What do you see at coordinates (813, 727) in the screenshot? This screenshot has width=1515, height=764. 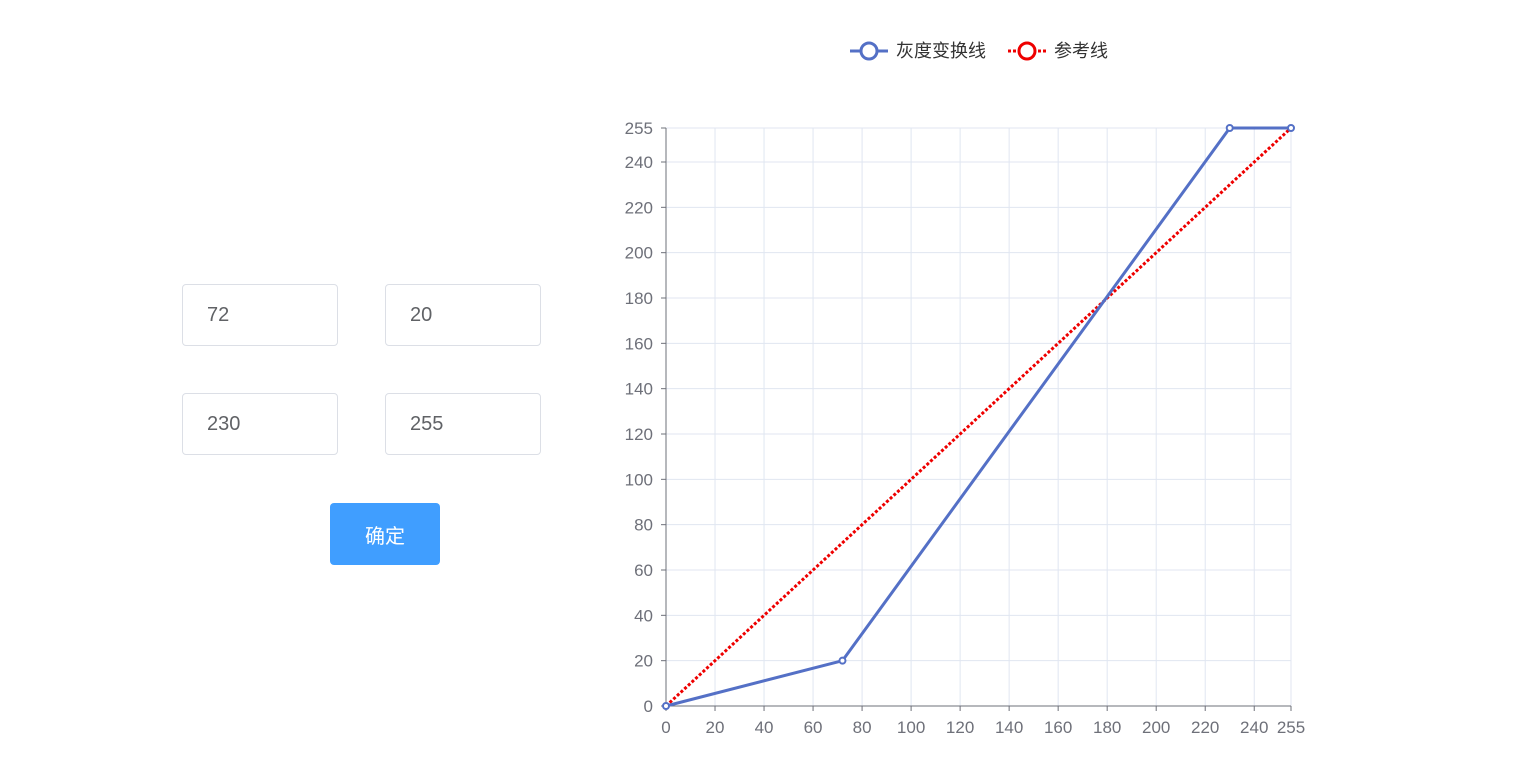 I see `x-tick-label: 60` at bounding box center [813, 727].